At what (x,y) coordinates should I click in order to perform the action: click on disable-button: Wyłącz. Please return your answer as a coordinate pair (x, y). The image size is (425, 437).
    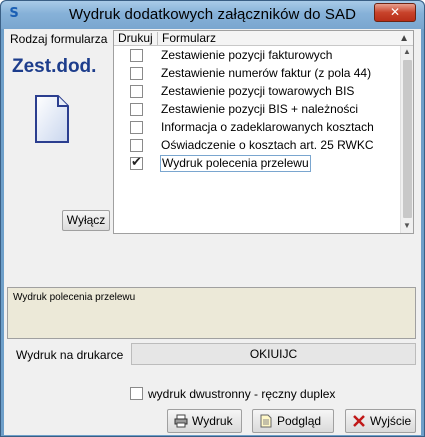
    Looking at the image, I should click on (86, 220).